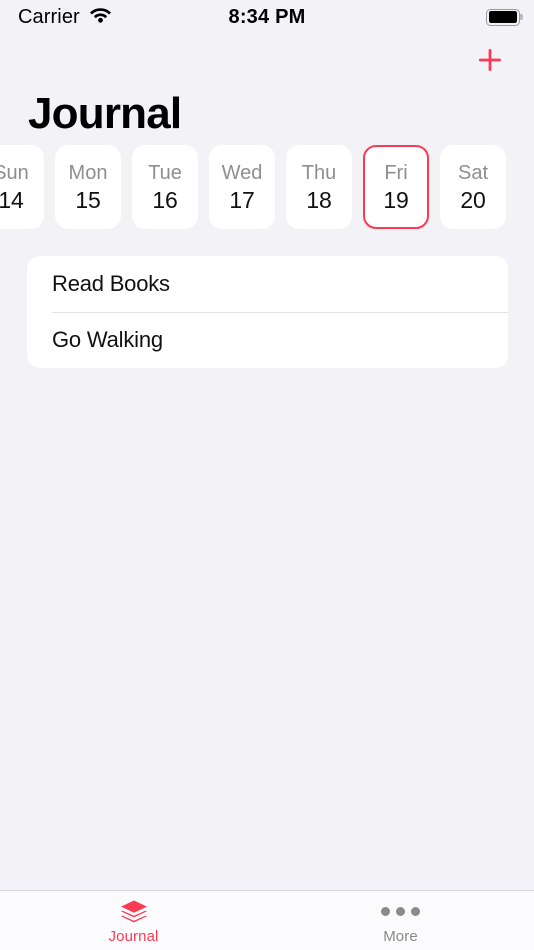 The image size is (534, 950). I want to click on date-card-dow: Thu, so click(319, 172).